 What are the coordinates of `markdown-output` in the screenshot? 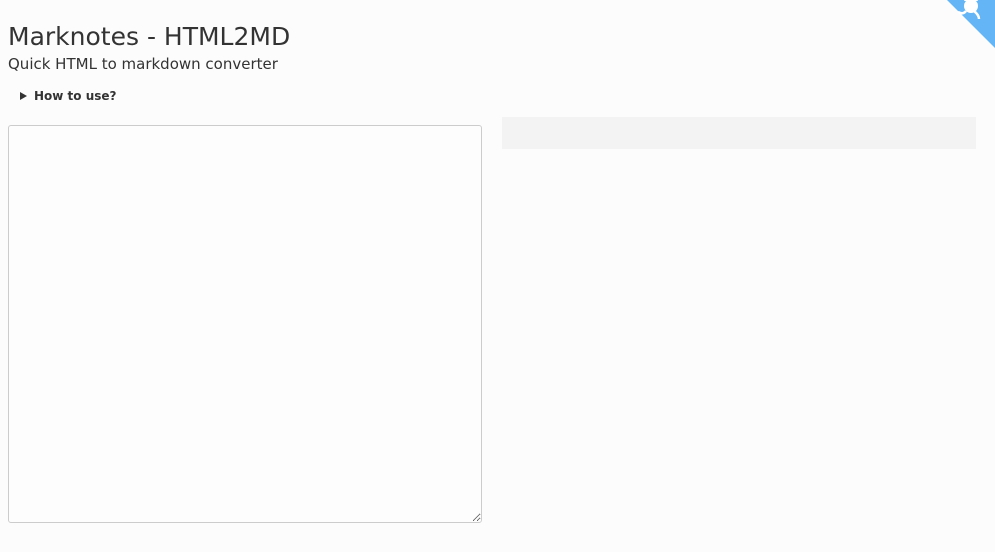 It's located at (739, 133).